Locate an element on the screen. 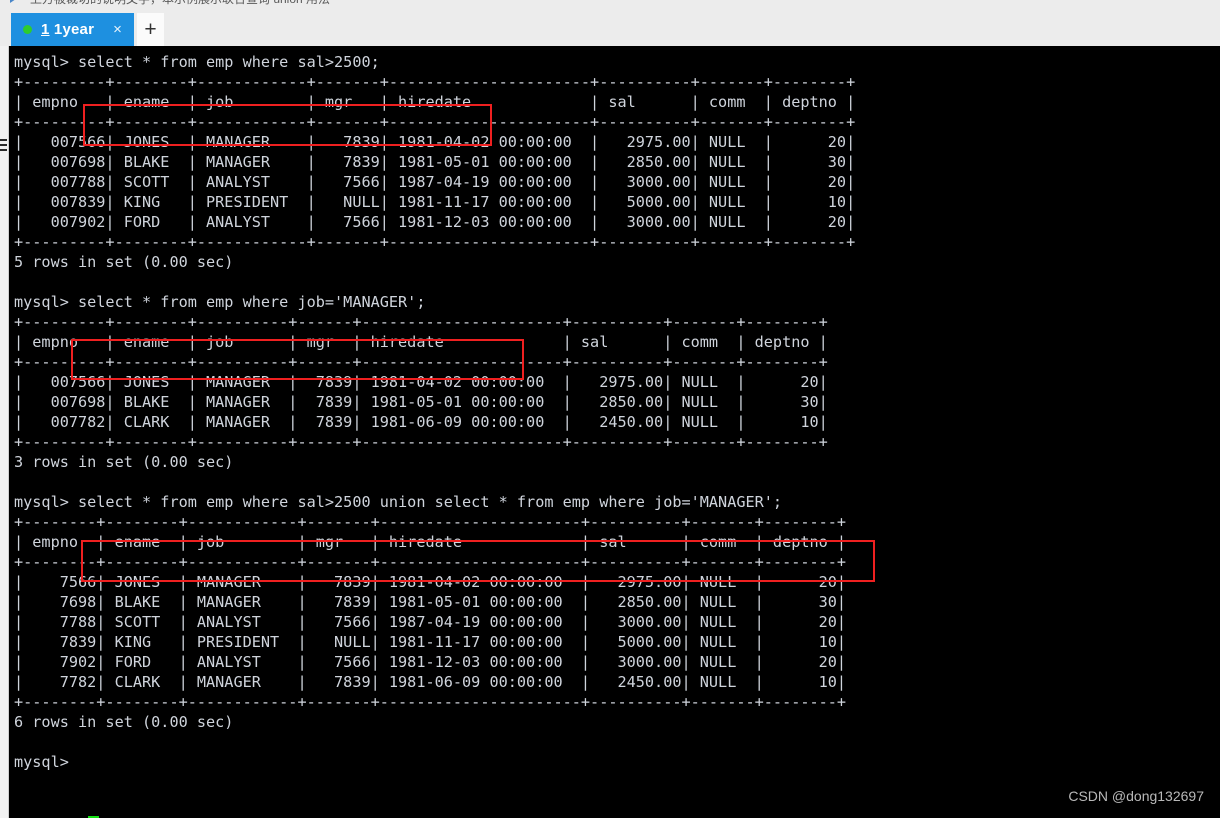  tab-1year: 1 1year × is located at coordinates (72, 29).